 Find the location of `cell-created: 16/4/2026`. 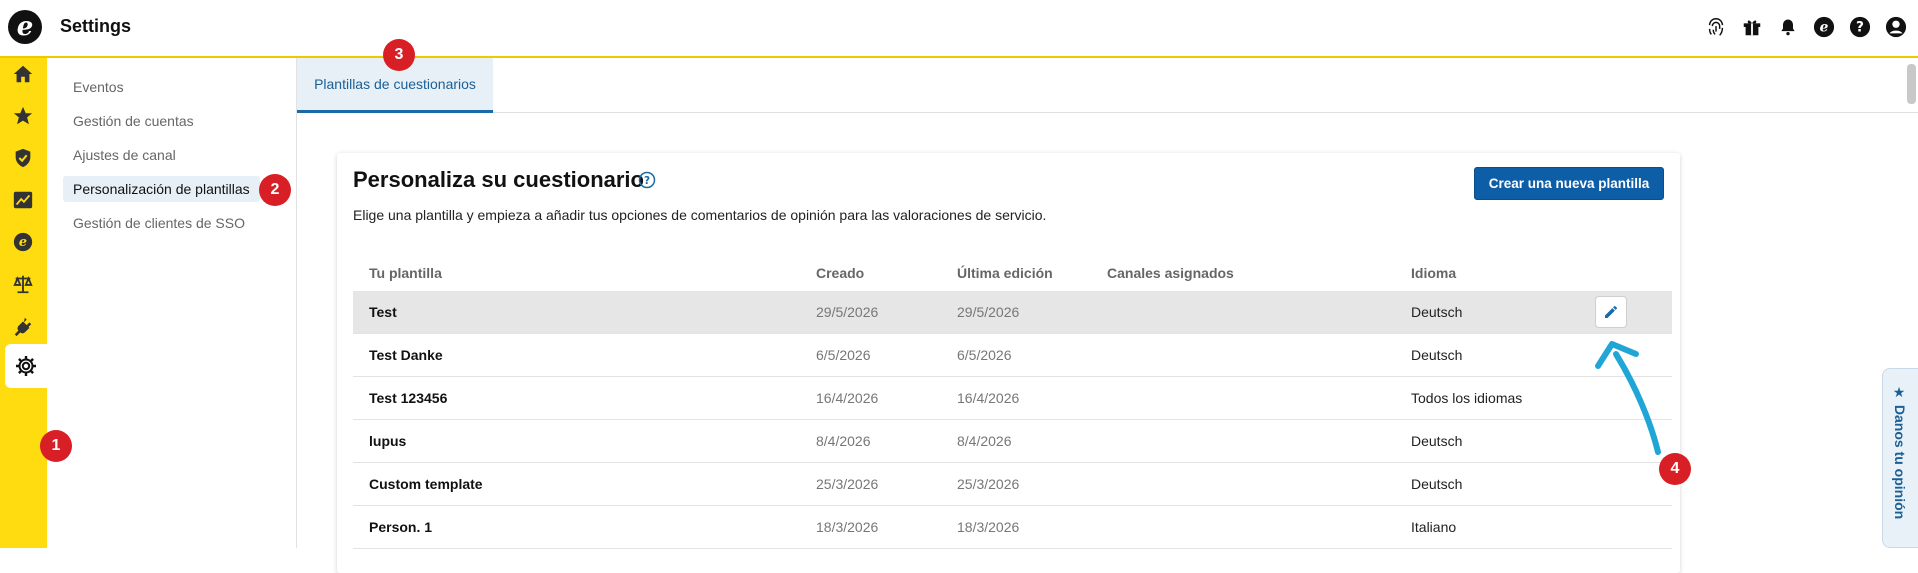

cell-created: 16/4/2026 is located at coordinates (847, 398).